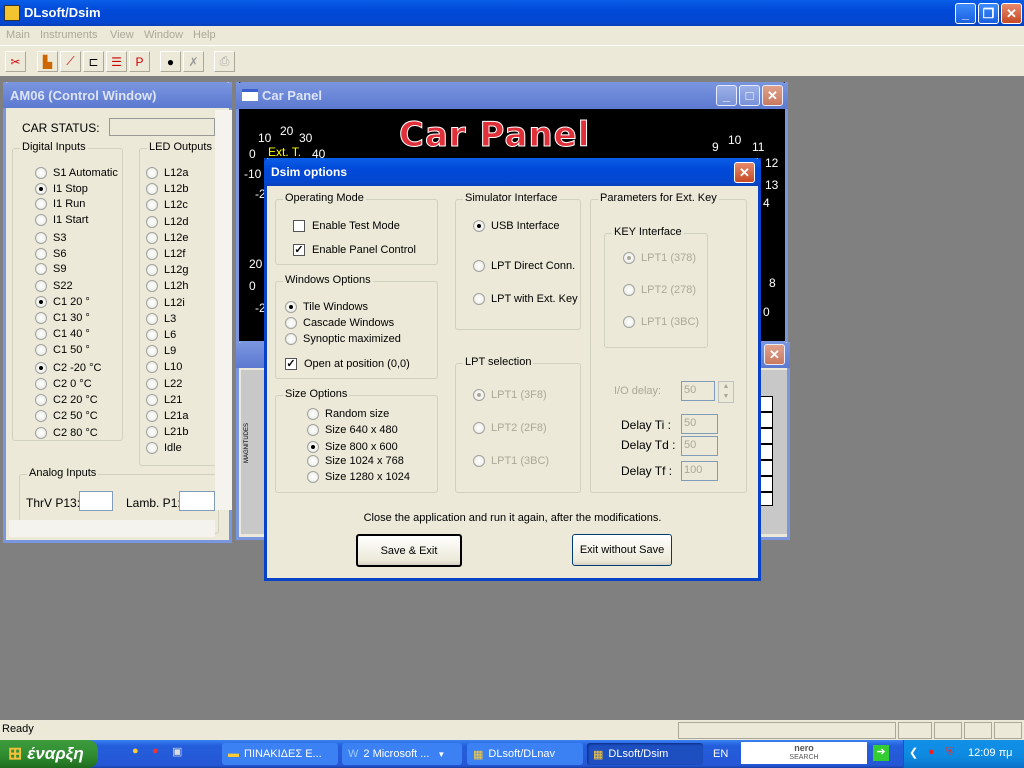 Image resolution: width=1024 pixels, height=768 pixels. What do you see at coordinates (62, 302) in the screenshot?
I see `digital-input-radio: C1 20 °` at bounding box center [62, 302].